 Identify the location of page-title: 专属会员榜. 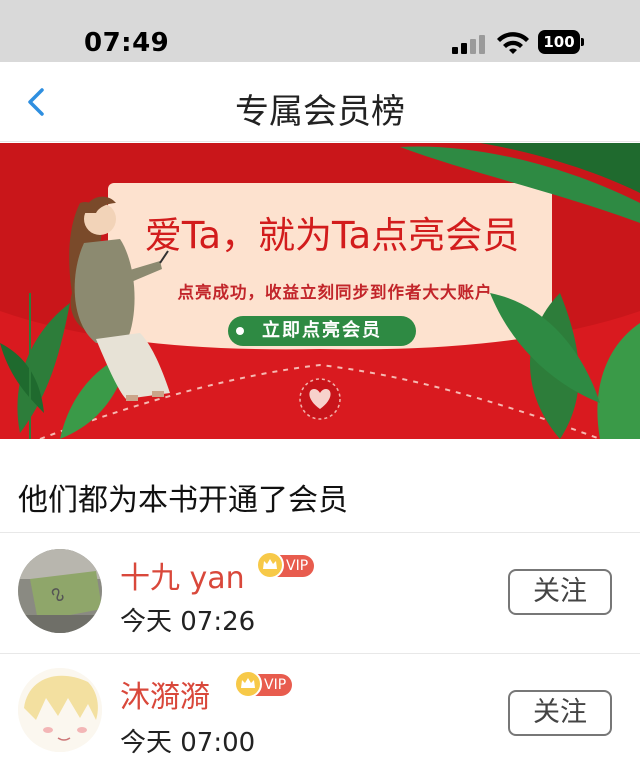
(320, 112).